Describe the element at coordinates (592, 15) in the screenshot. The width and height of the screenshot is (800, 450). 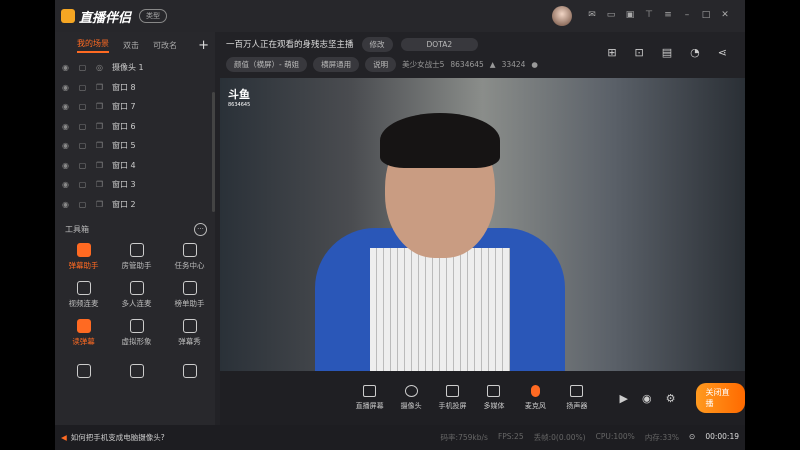
I see `mail-icon: ✉` at that location.